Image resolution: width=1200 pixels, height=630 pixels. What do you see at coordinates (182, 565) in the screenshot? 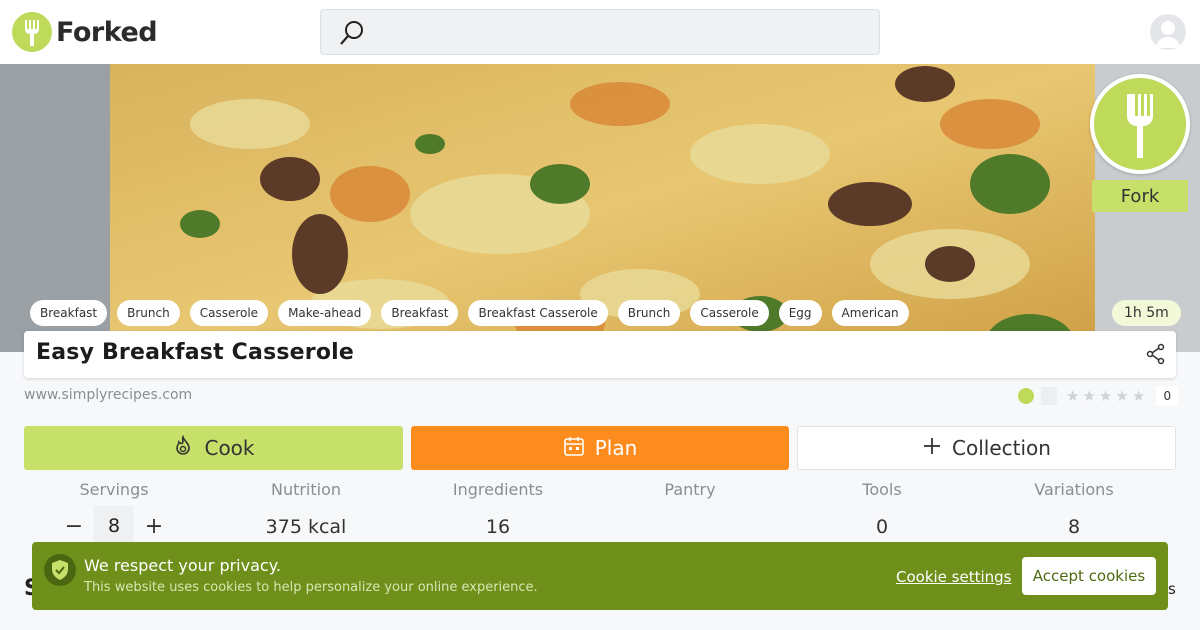
I see `cookie-title: We respect your privacy.` at bounding box center [182, 565].